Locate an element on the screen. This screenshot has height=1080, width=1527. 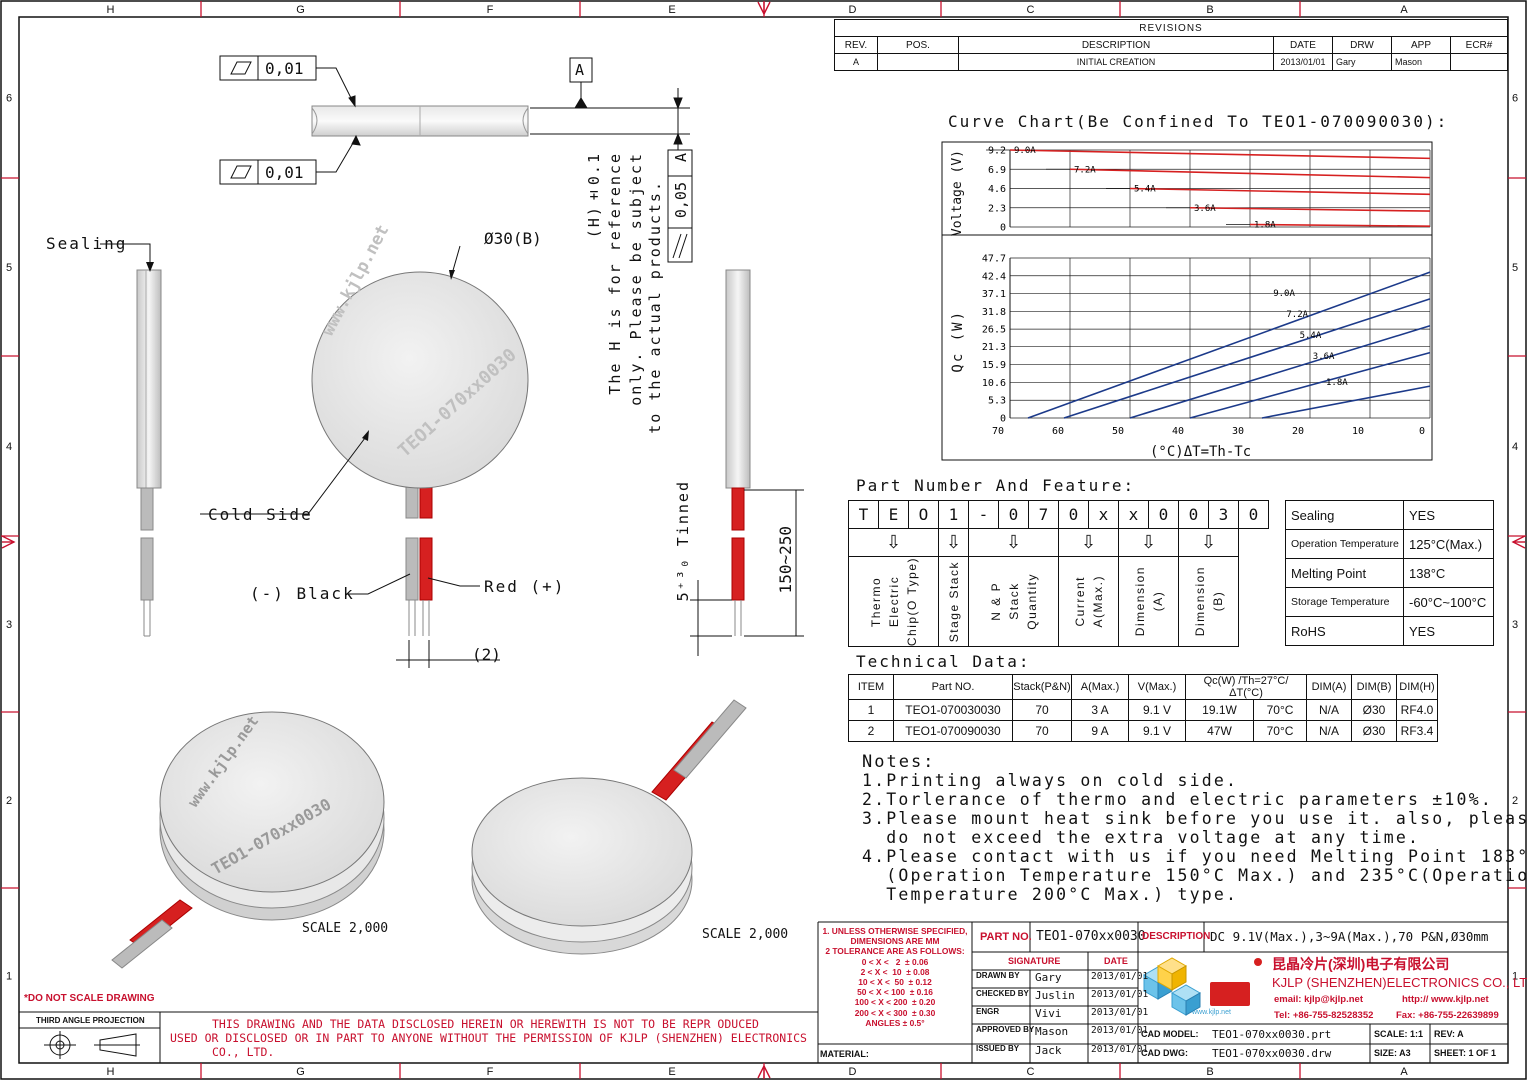
part-no-label: PART NO. is located at coordinates (1006, 937).